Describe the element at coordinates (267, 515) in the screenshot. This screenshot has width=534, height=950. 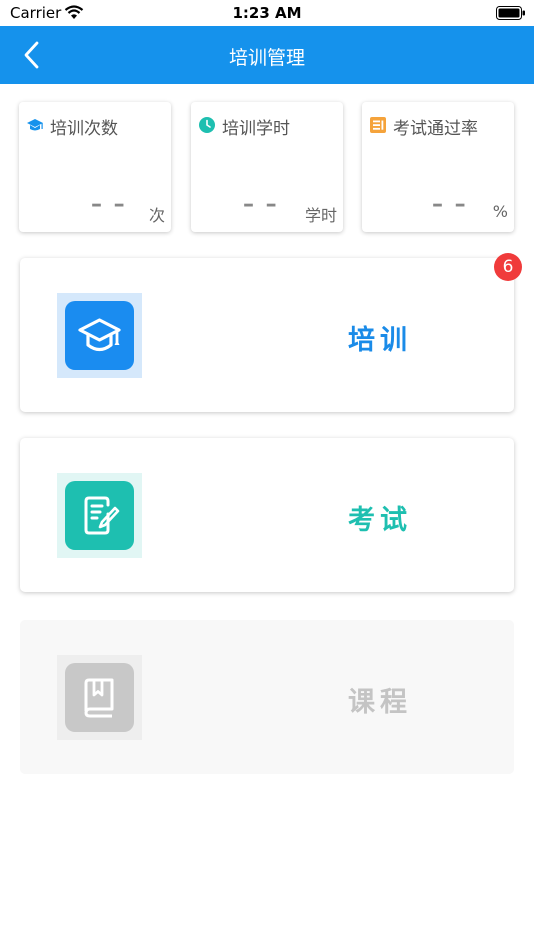
I see `exam-card: 考试` at that location.